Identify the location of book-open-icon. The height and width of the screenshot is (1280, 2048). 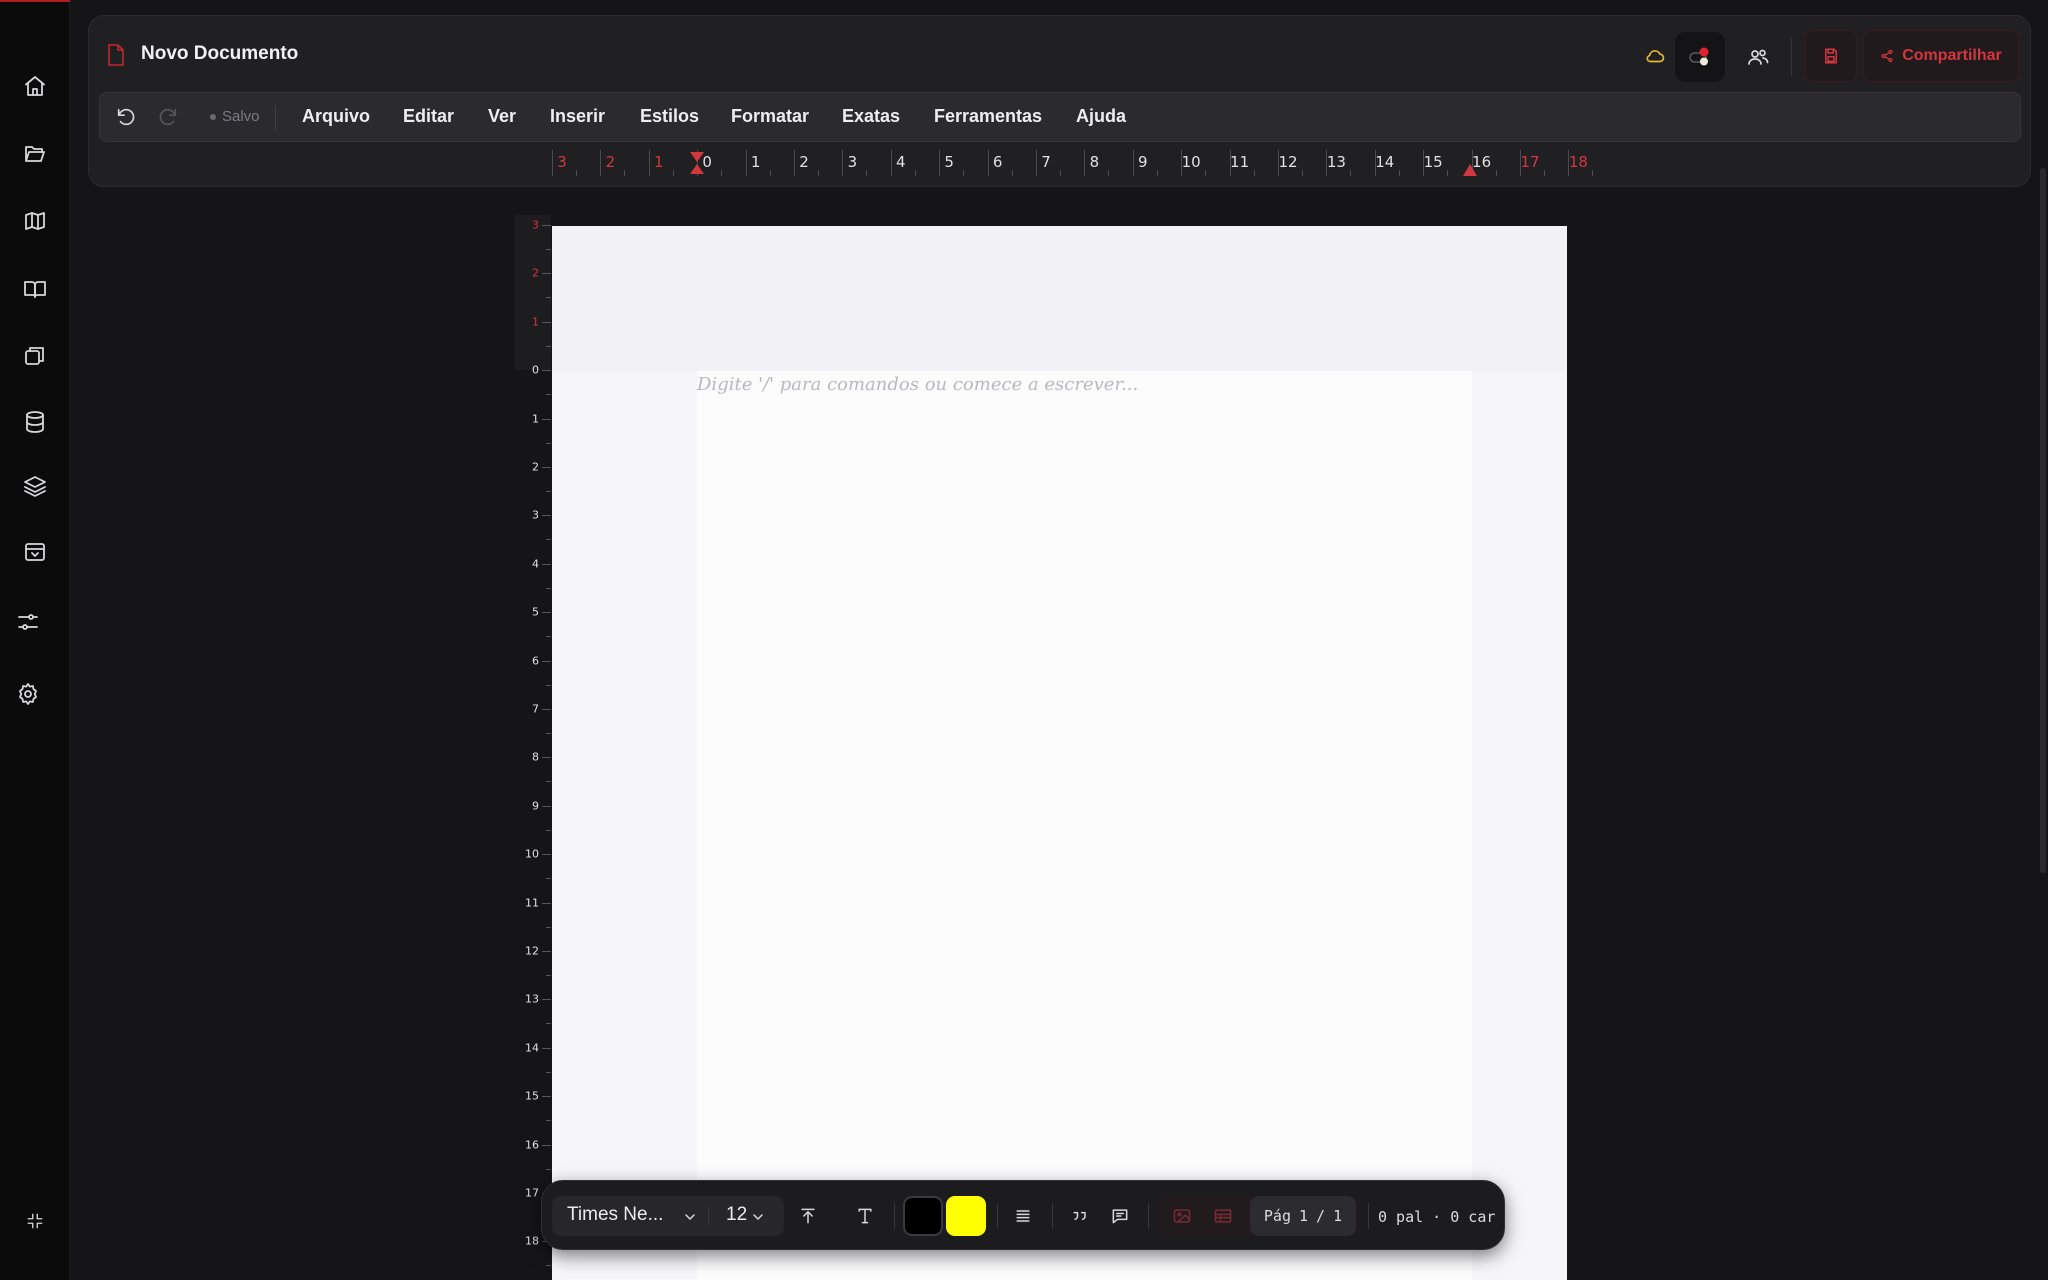
(35, 289).